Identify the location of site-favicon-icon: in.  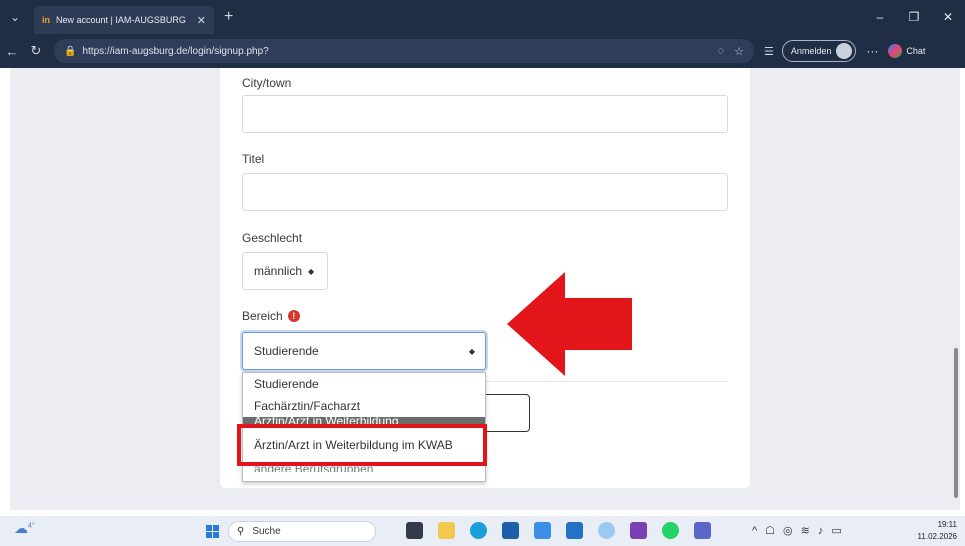
(46, 20).